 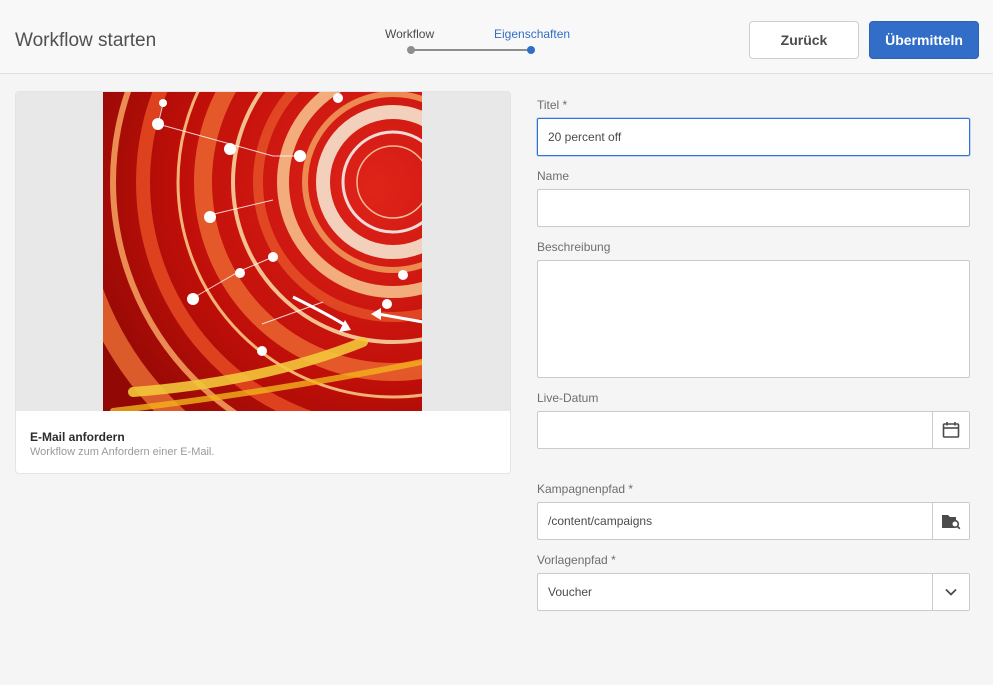 I want to click on template-path-value: Voucher, so click(x=570, y=592).